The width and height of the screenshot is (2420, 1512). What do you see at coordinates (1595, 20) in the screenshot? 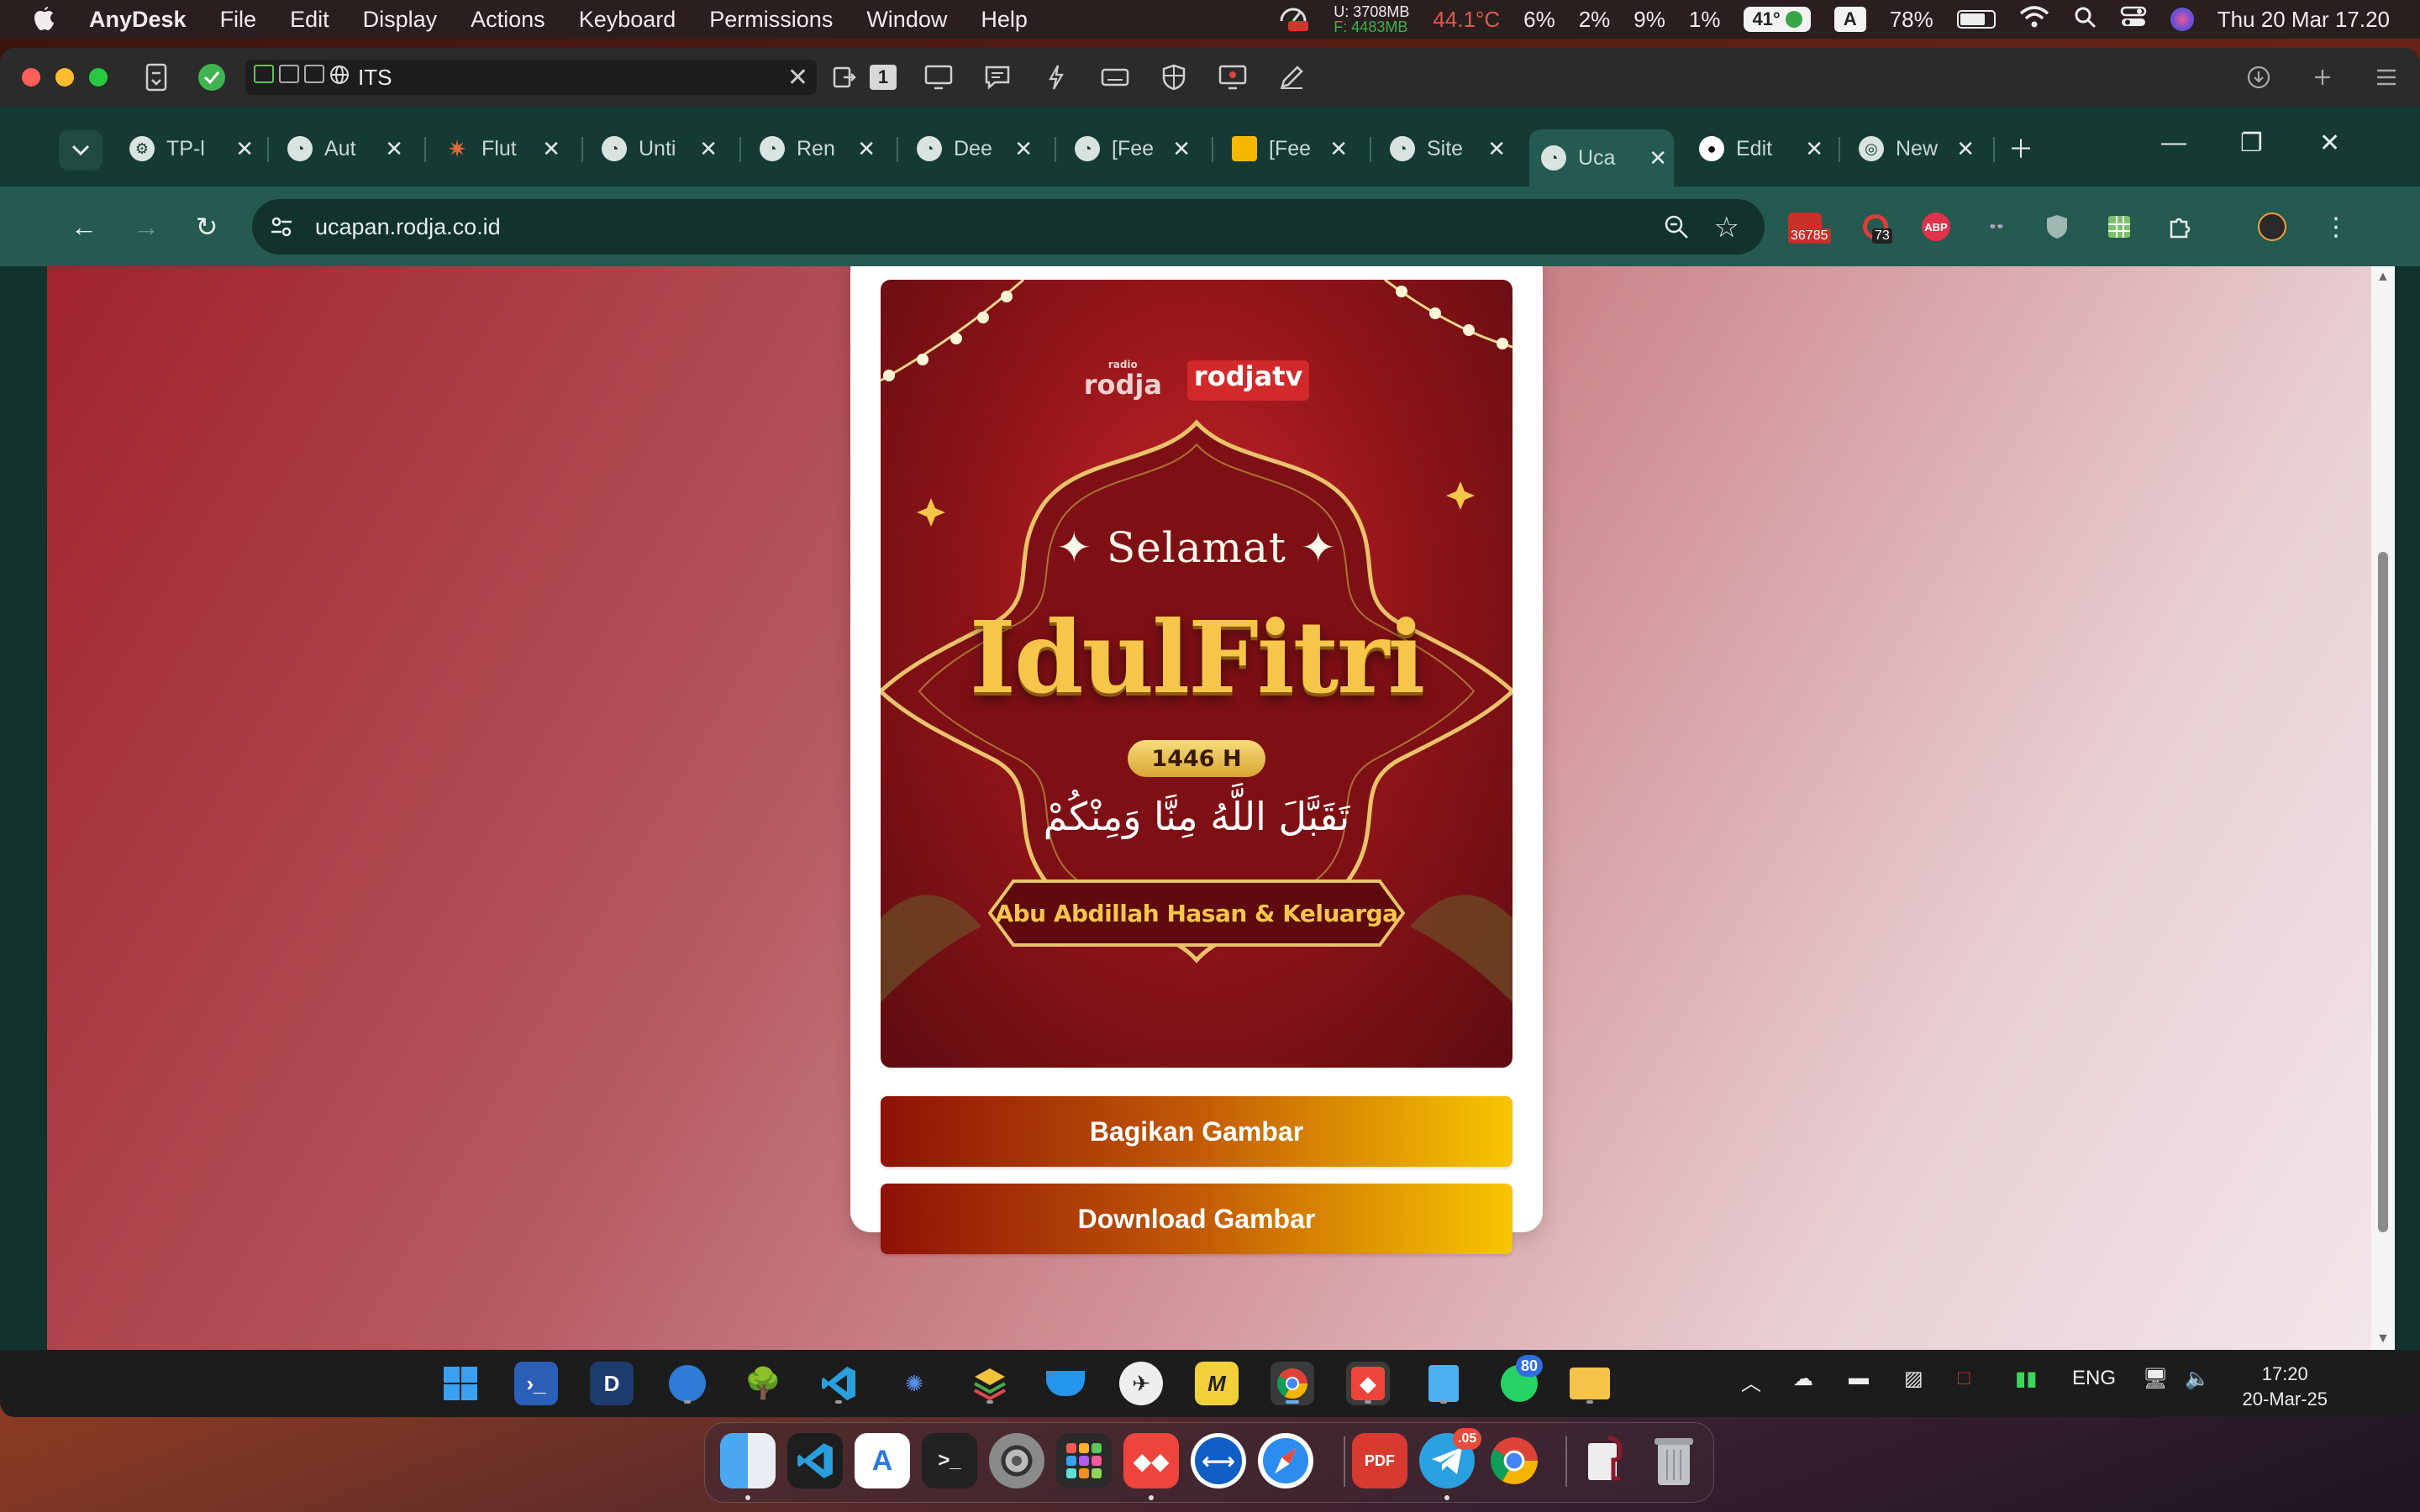
I see `stat-gpu: 2%` at bounding box center [1595, 20].